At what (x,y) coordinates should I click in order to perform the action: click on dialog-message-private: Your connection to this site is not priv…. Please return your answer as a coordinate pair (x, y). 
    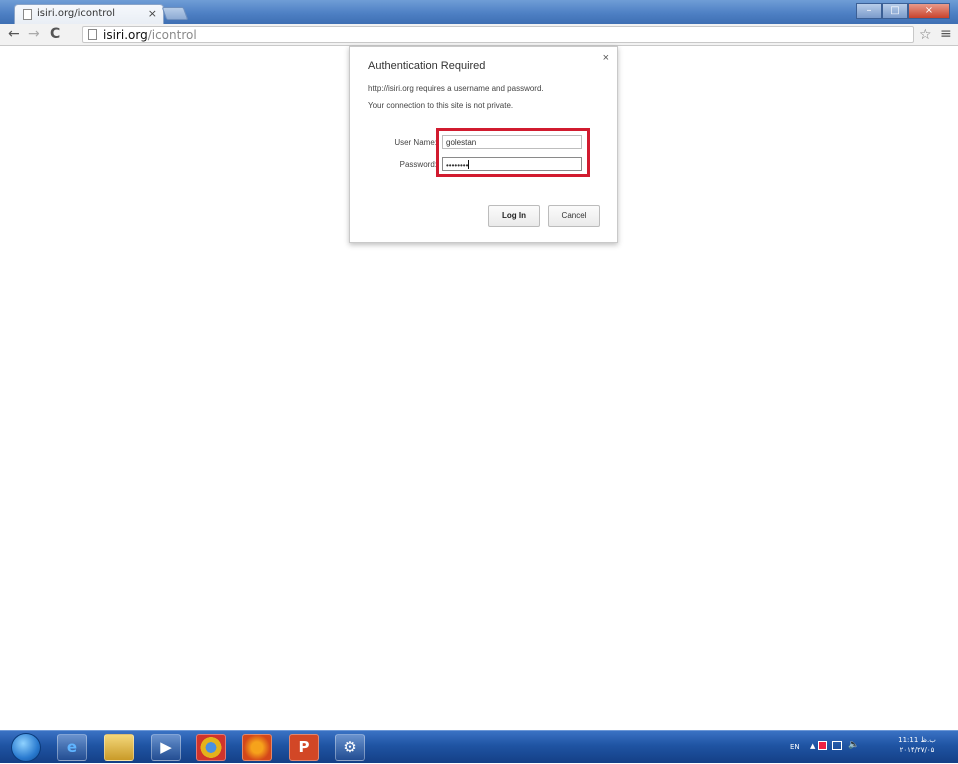
    Looking at the image, I should click on (441, 105).